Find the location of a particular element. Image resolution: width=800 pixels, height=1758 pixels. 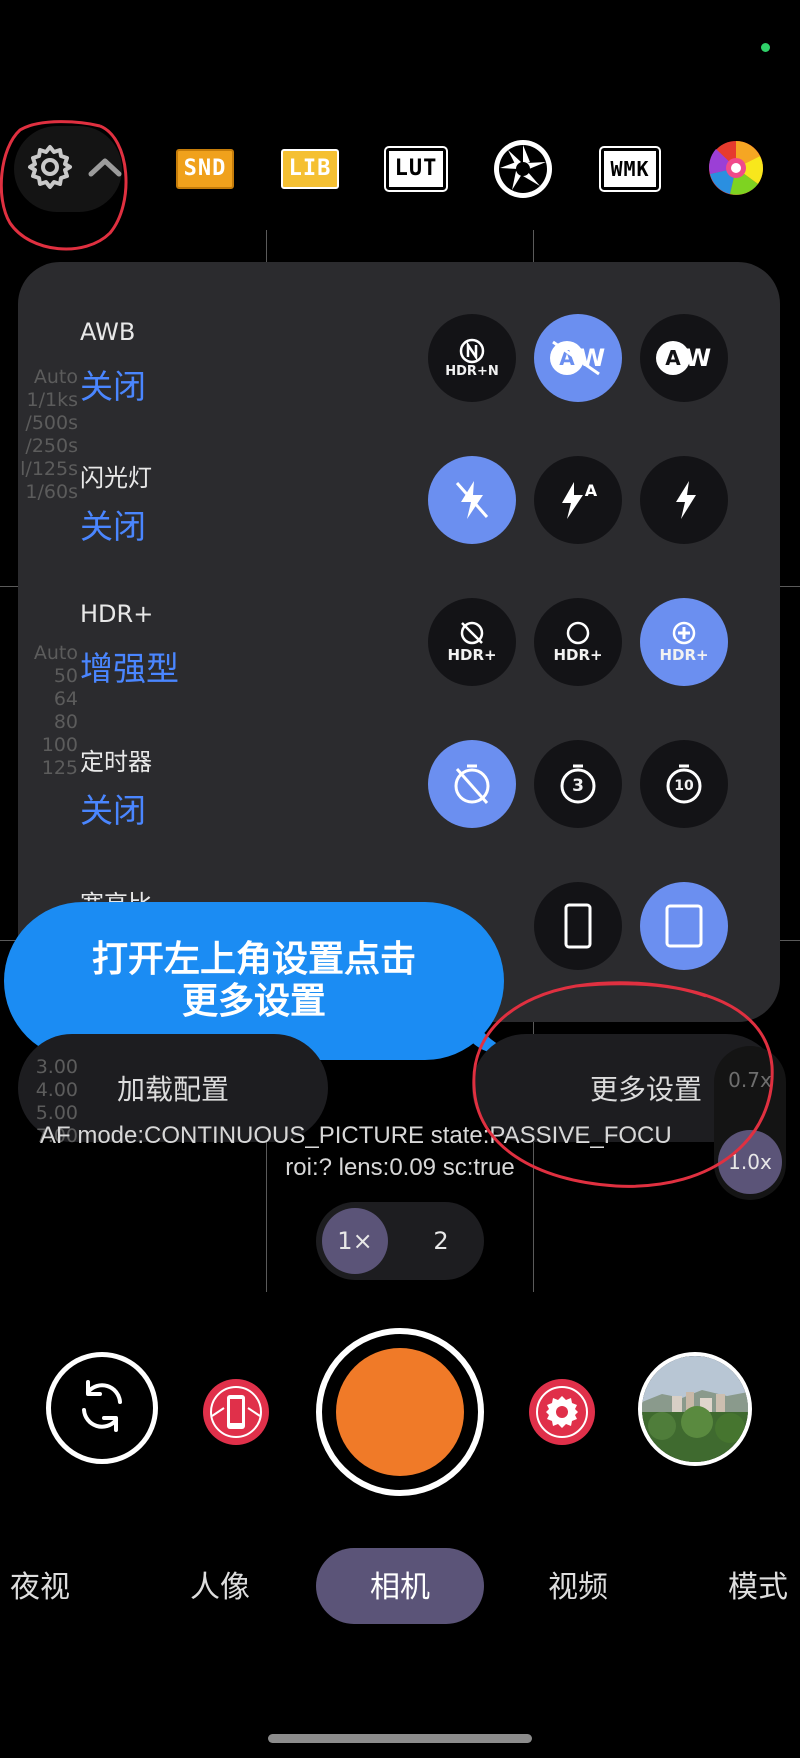

wmk-button: WMK is located at coordinates (630, 169).